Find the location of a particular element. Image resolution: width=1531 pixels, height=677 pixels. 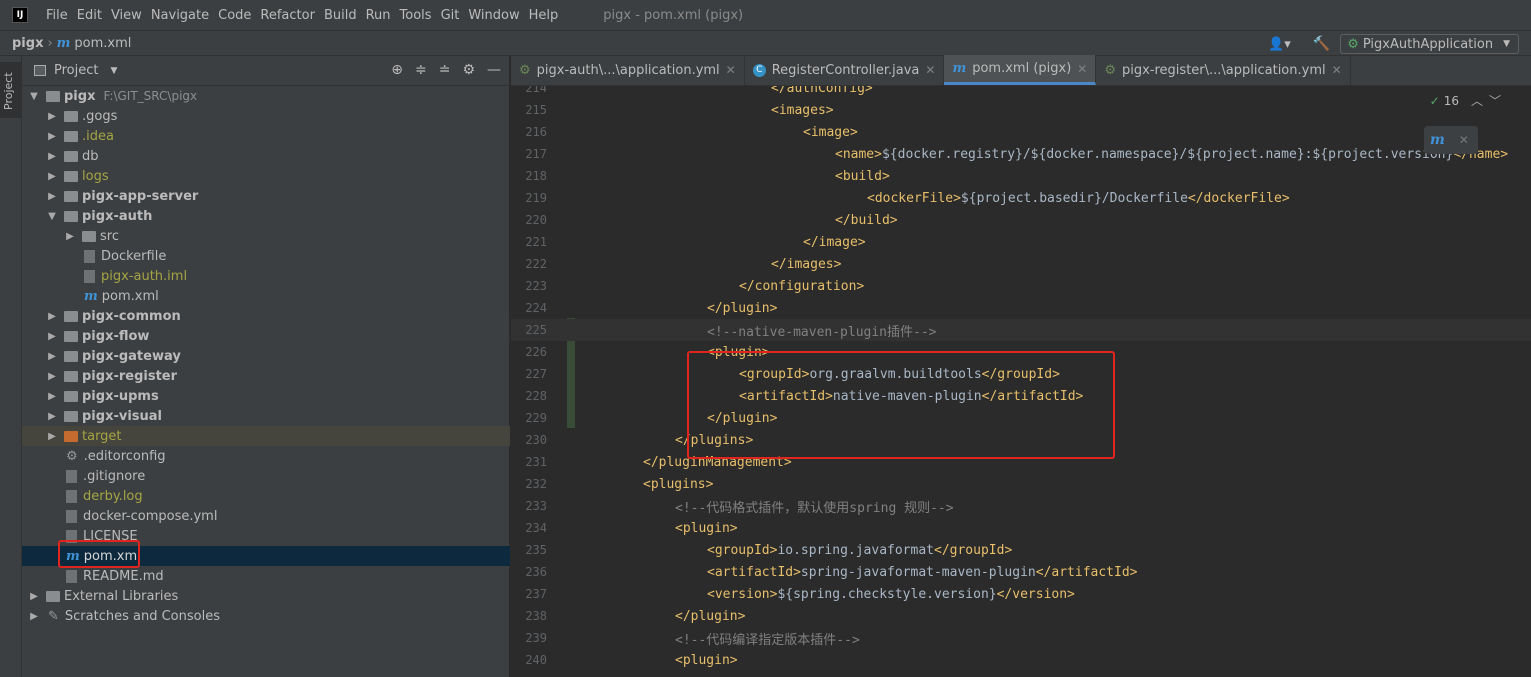

tree-row: derby.log is located at coordinates (266, 496).